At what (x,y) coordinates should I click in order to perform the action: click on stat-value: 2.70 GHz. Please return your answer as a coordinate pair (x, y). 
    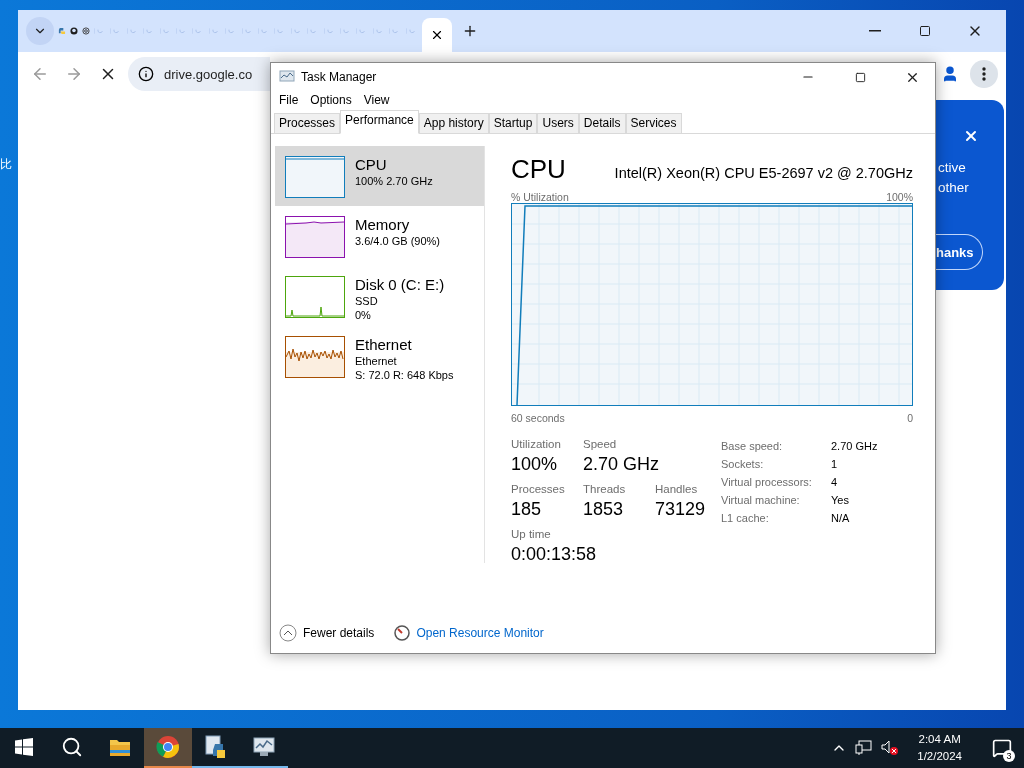
    Looking at the image, I should click on (621, 464).